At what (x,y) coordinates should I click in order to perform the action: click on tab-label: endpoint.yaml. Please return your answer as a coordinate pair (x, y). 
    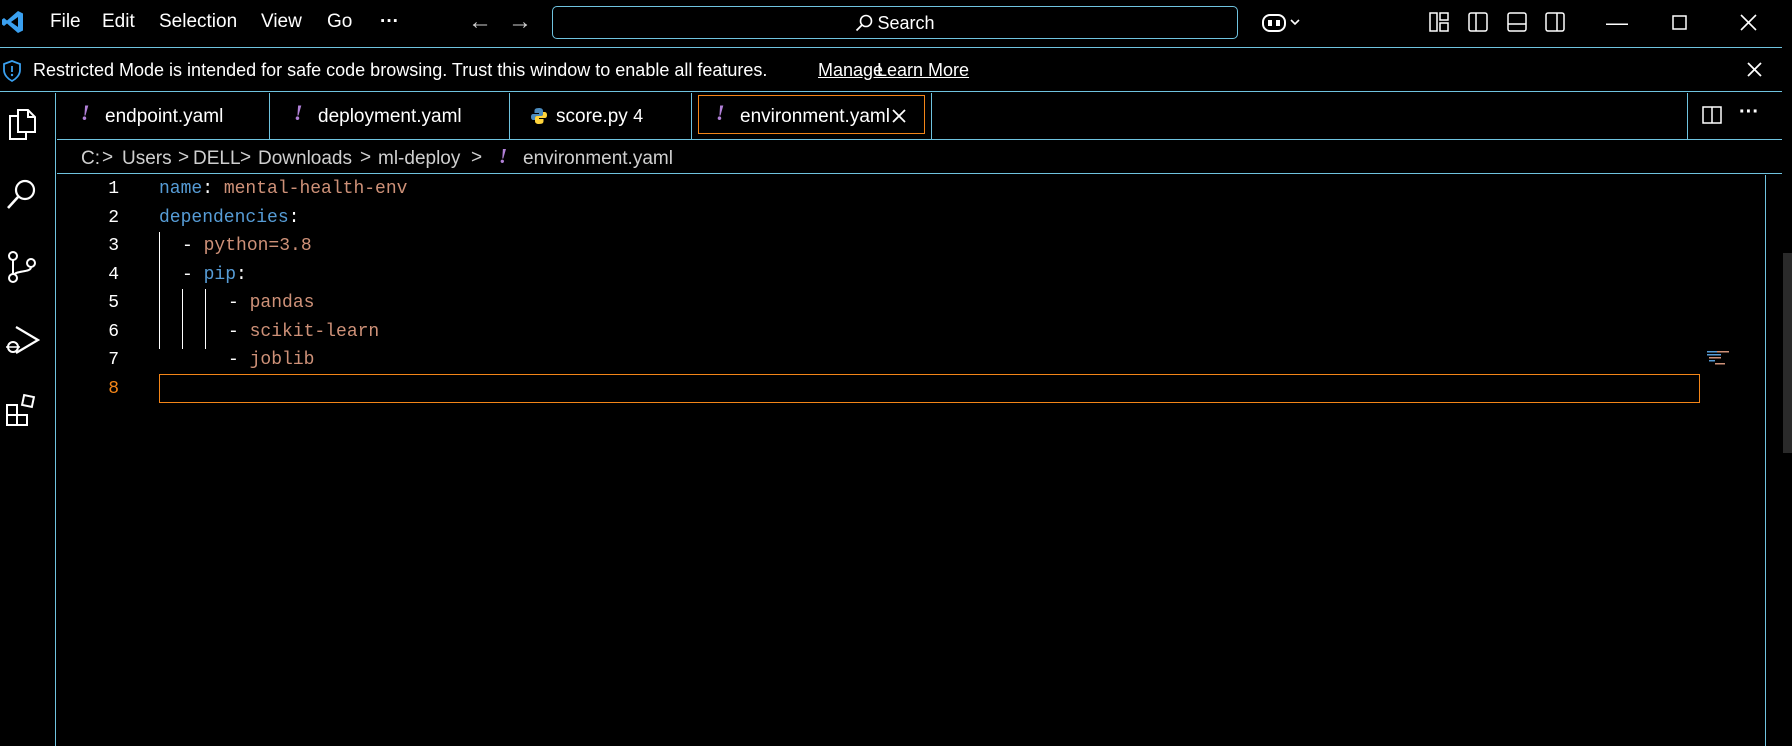
    Looking at the image, I should click on (164, 116).